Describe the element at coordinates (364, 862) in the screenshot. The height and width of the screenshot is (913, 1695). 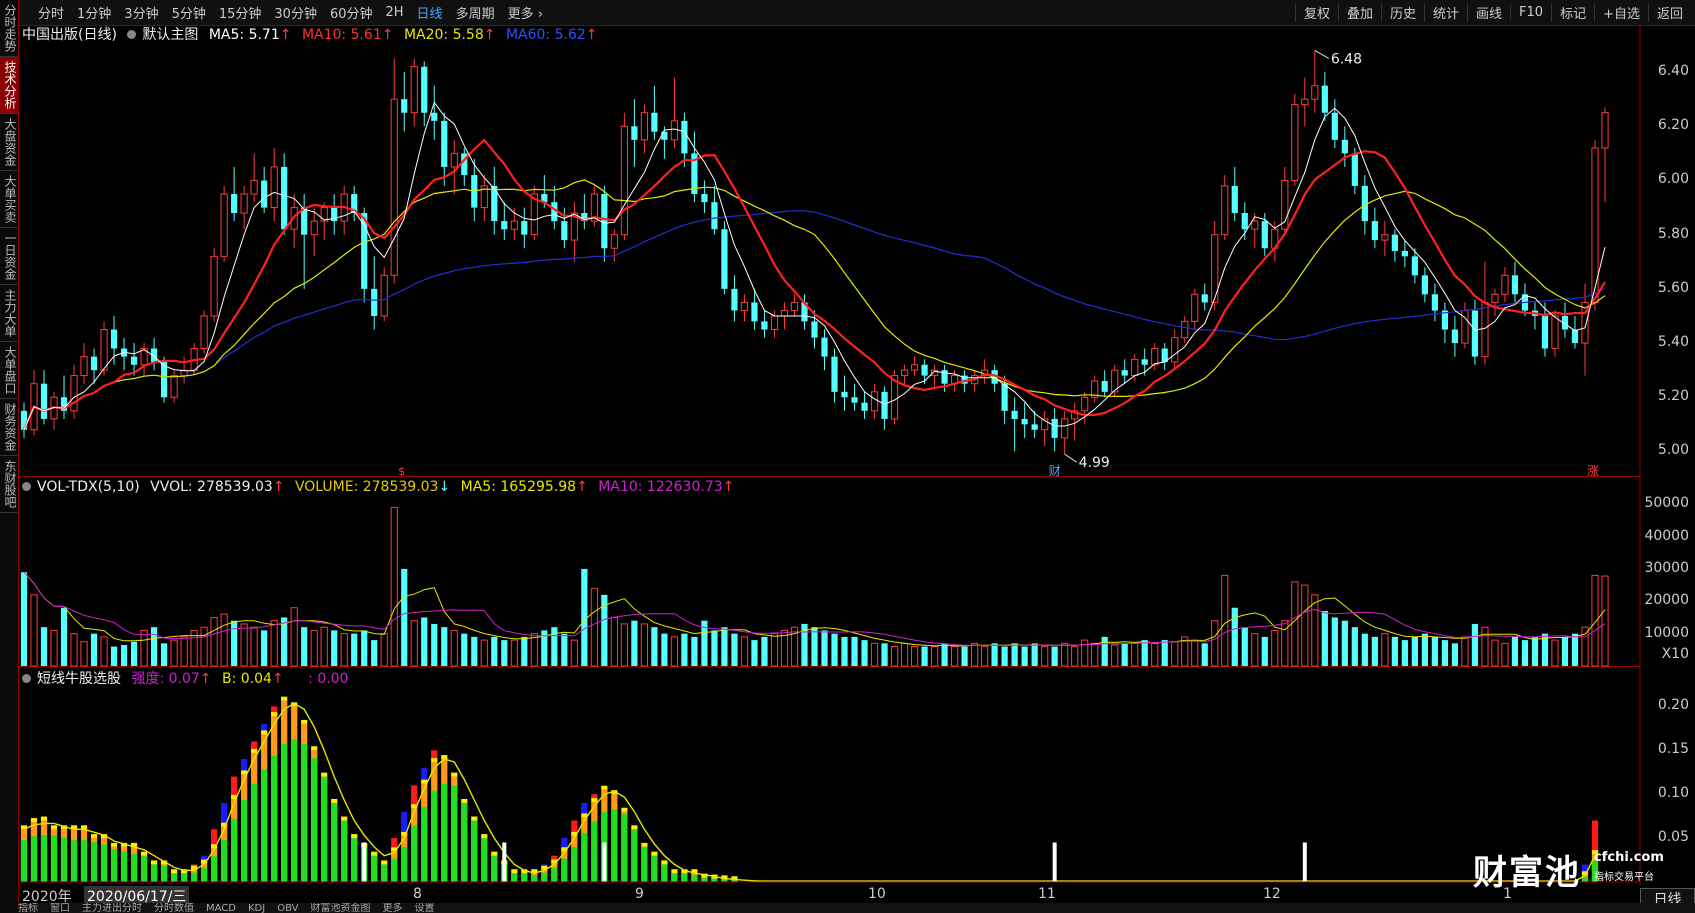
I see `ind-white-marker` at that location.